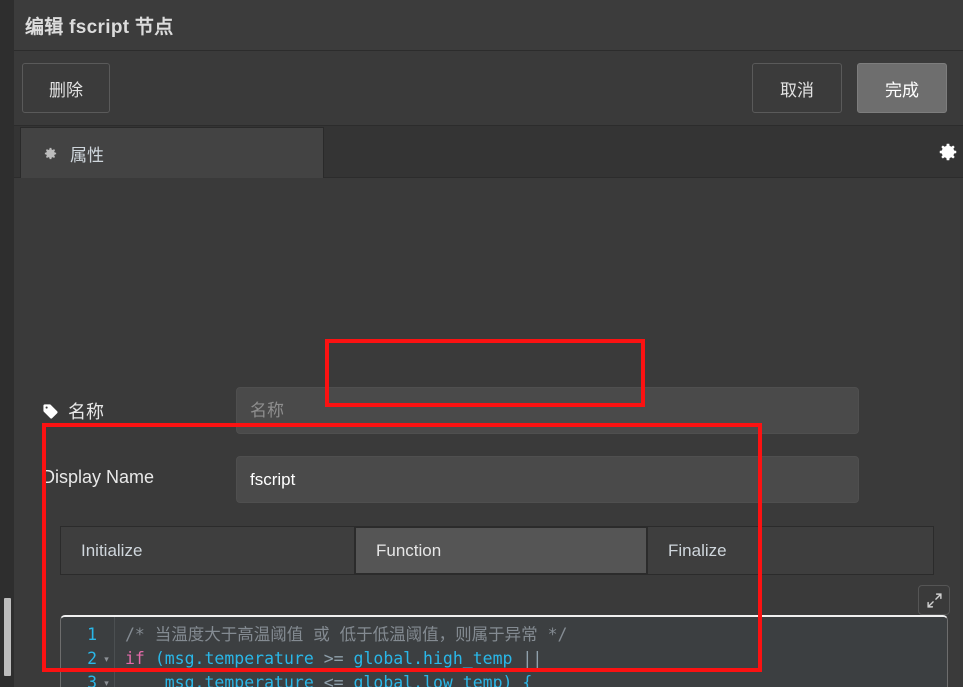 Image resolution: width=963 pixels, height=687 pixels. What do you see at coordinates (172, 152) in the screenshot?
I see `tab-properties: 属性` at bounding box center [172, 152].